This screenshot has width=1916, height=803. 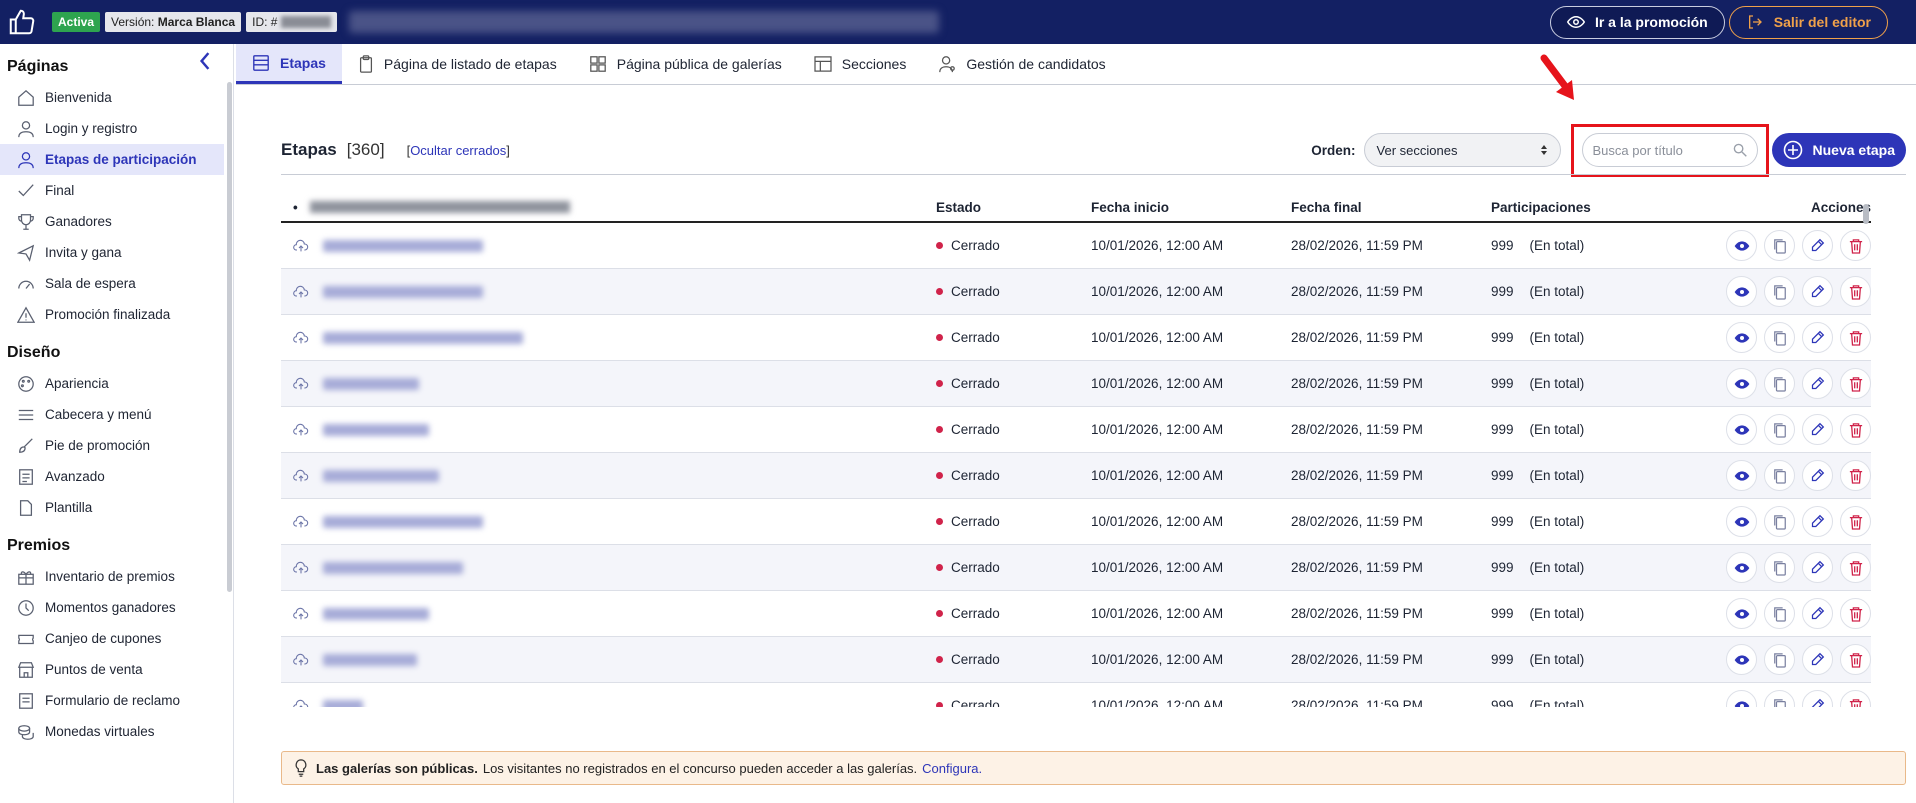 What do you see at coordinates (116, 252) in the screenshot?
I see `sidebar-item-invita-y-gana: Invita y gana` at bounding box center [116, 252].